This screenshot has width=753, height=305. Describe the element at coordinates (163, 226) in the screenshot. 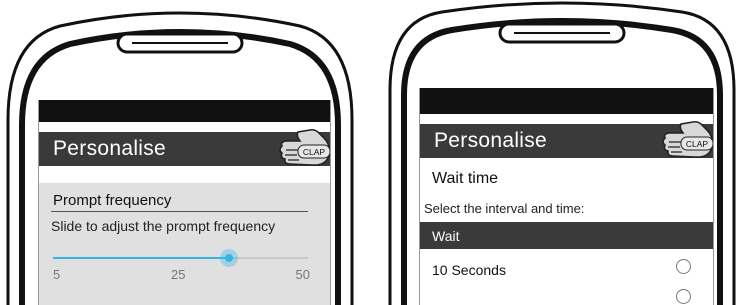

I see `preference-summary: Slide to adjust the prompt frequency` at that location.